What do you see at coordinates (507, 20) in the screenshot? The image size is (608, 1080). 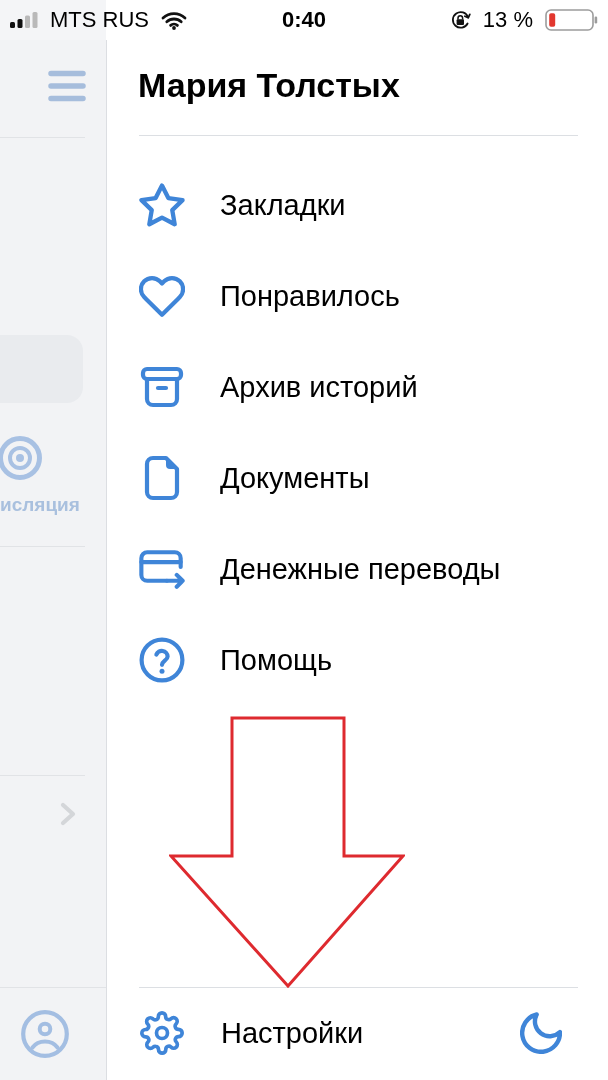 I see `battery-percent: 13 %` at bounding box center [507, 20].